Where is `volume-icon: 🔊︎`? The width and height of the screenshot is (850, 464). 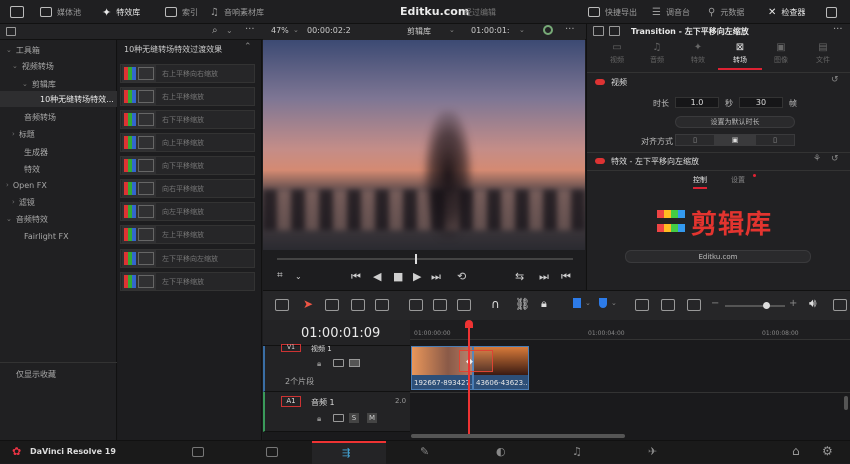
volume-icon: 🔊︎ is located at coordinates (813, 303).